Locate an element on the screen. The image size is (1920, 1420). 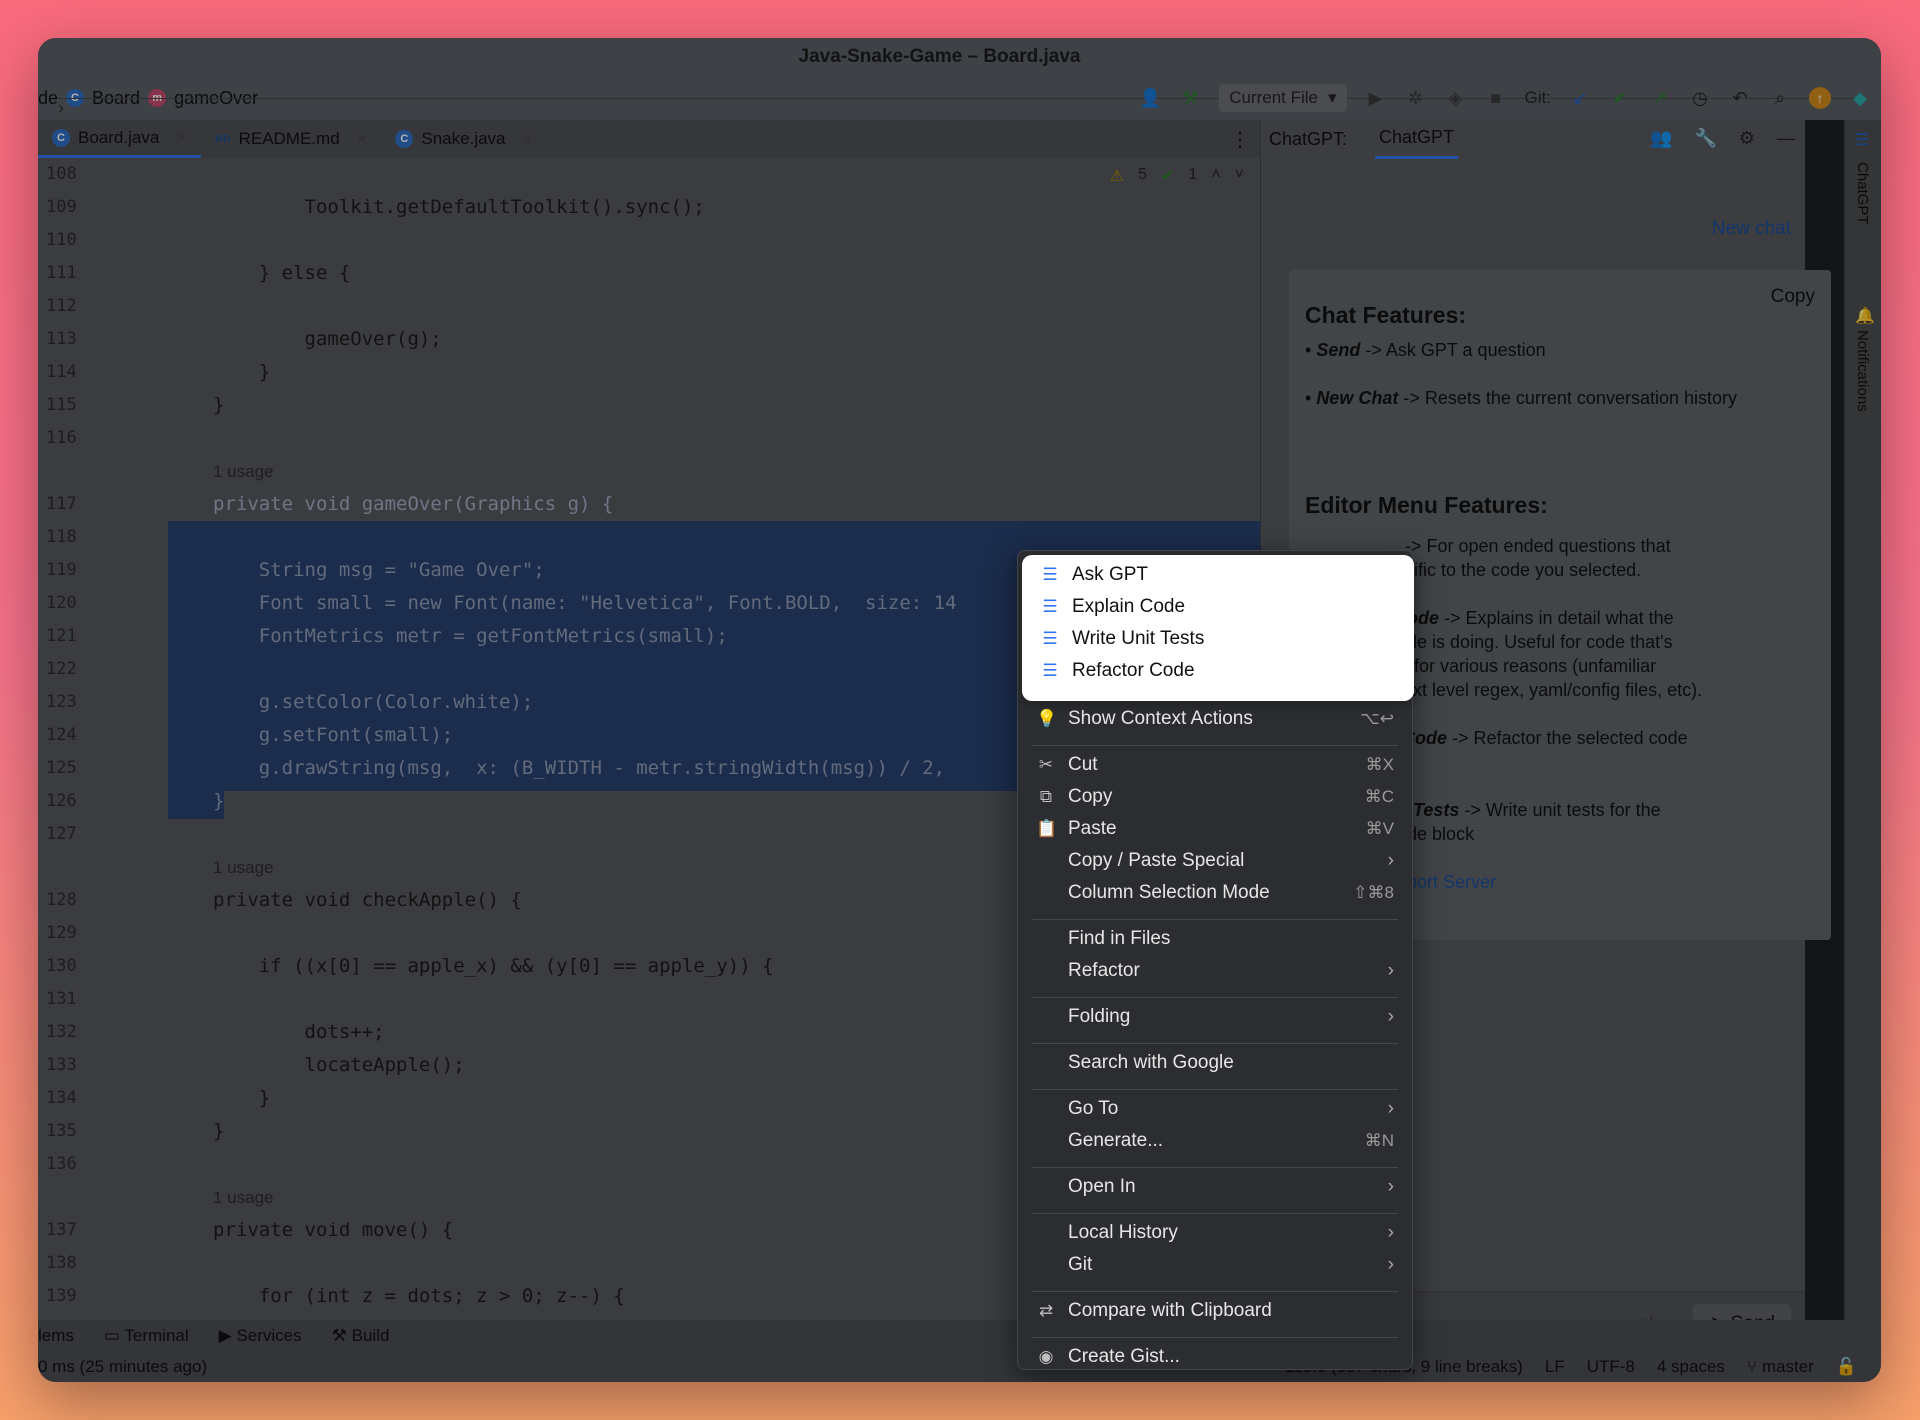
menu-item-copy-paste-special: Copy / Paste Special › is located at coordinates (1215, 861).